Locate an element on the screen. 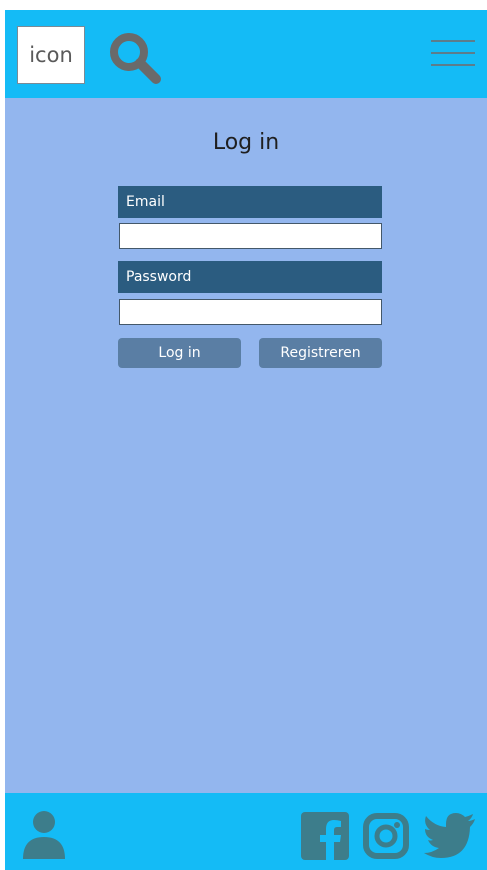 This screenshot has width=487, height=870. login-button: Log in is located at coordinates (179, 353).